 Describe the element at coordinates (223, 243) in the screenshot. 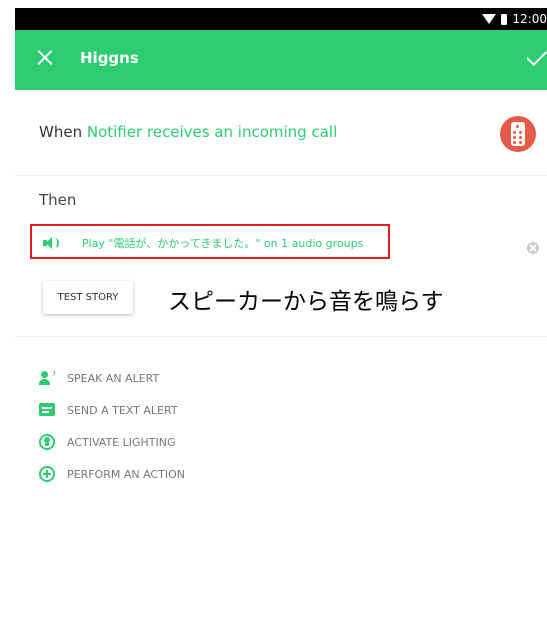

I see `action-description: Play "電話が、かかってきました。" on 1 audio groups` at that location.